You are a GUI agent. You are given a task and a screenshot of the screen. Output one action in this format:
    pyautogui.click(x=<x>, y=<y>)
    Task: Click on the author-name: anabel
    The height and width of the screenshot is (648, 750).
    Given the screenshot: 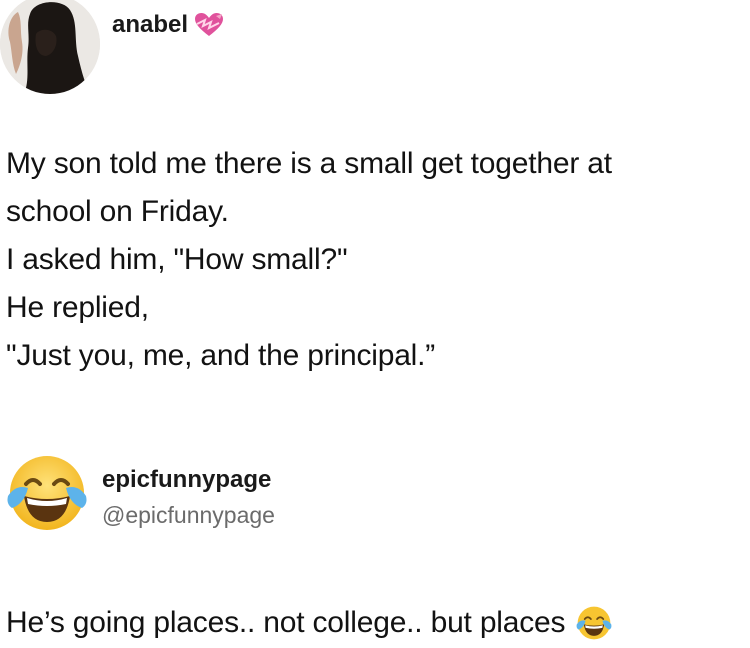 What is the action you would take?
    pyautogui.click(x=168, y=25)
    